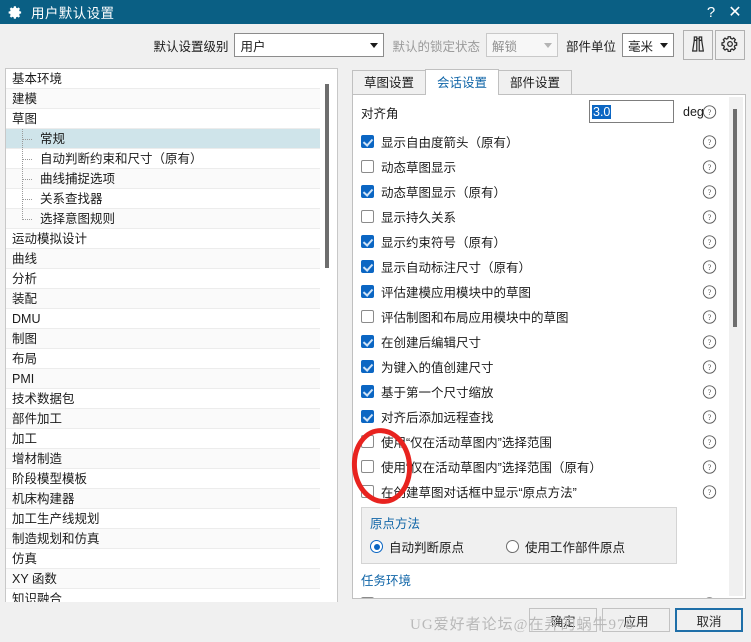  What do you see at coordinates (711, 12) in the screenshot?
I see `help-button: ?` at bounding box center [711, 12].